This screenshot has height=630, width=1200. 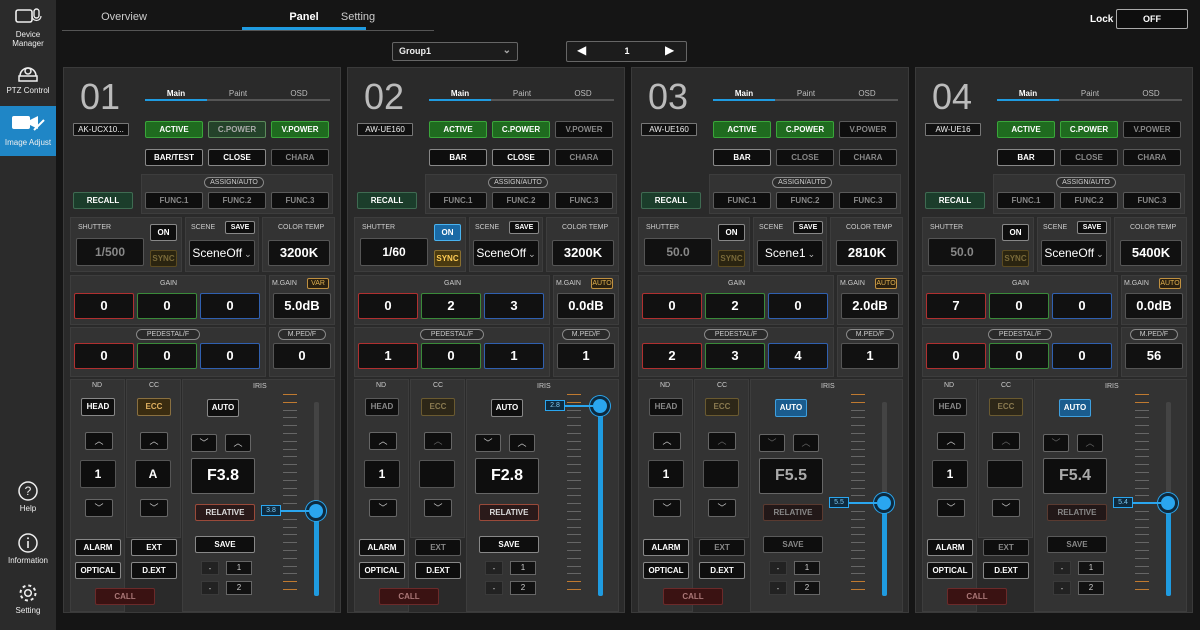 I want to click on iris-value: F5.5, so click(x=791, y=476).